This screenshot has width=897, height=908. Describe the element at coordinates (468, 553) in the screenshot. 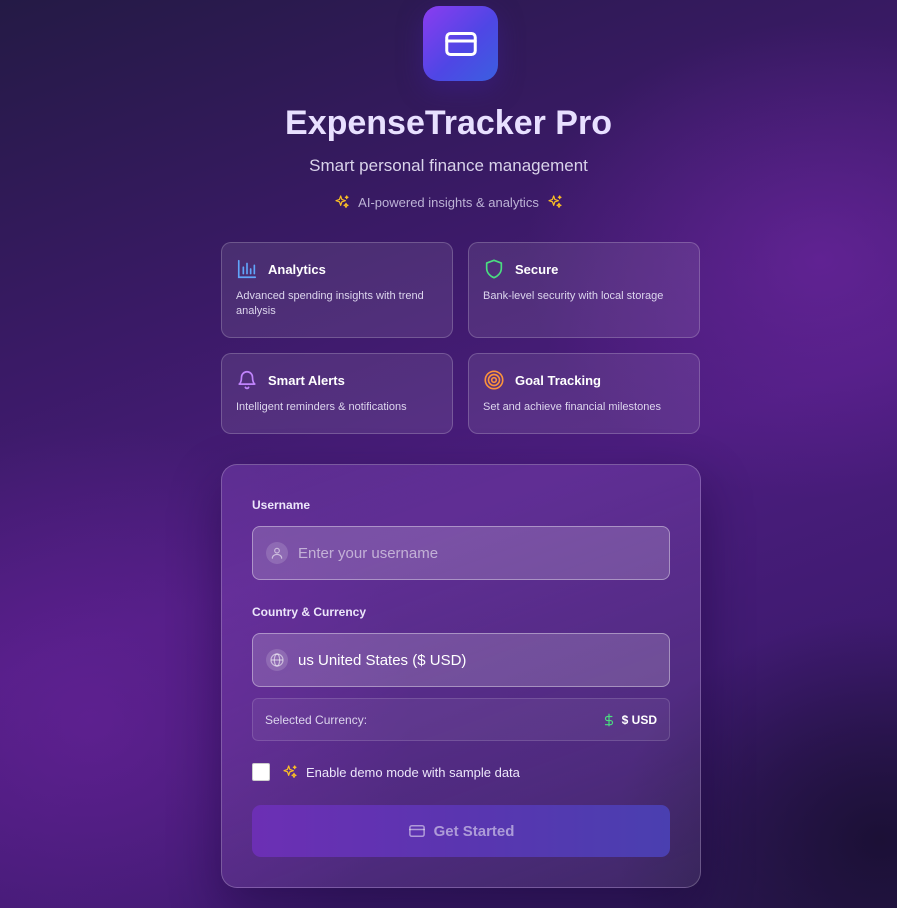

I see `username-input` at that location.